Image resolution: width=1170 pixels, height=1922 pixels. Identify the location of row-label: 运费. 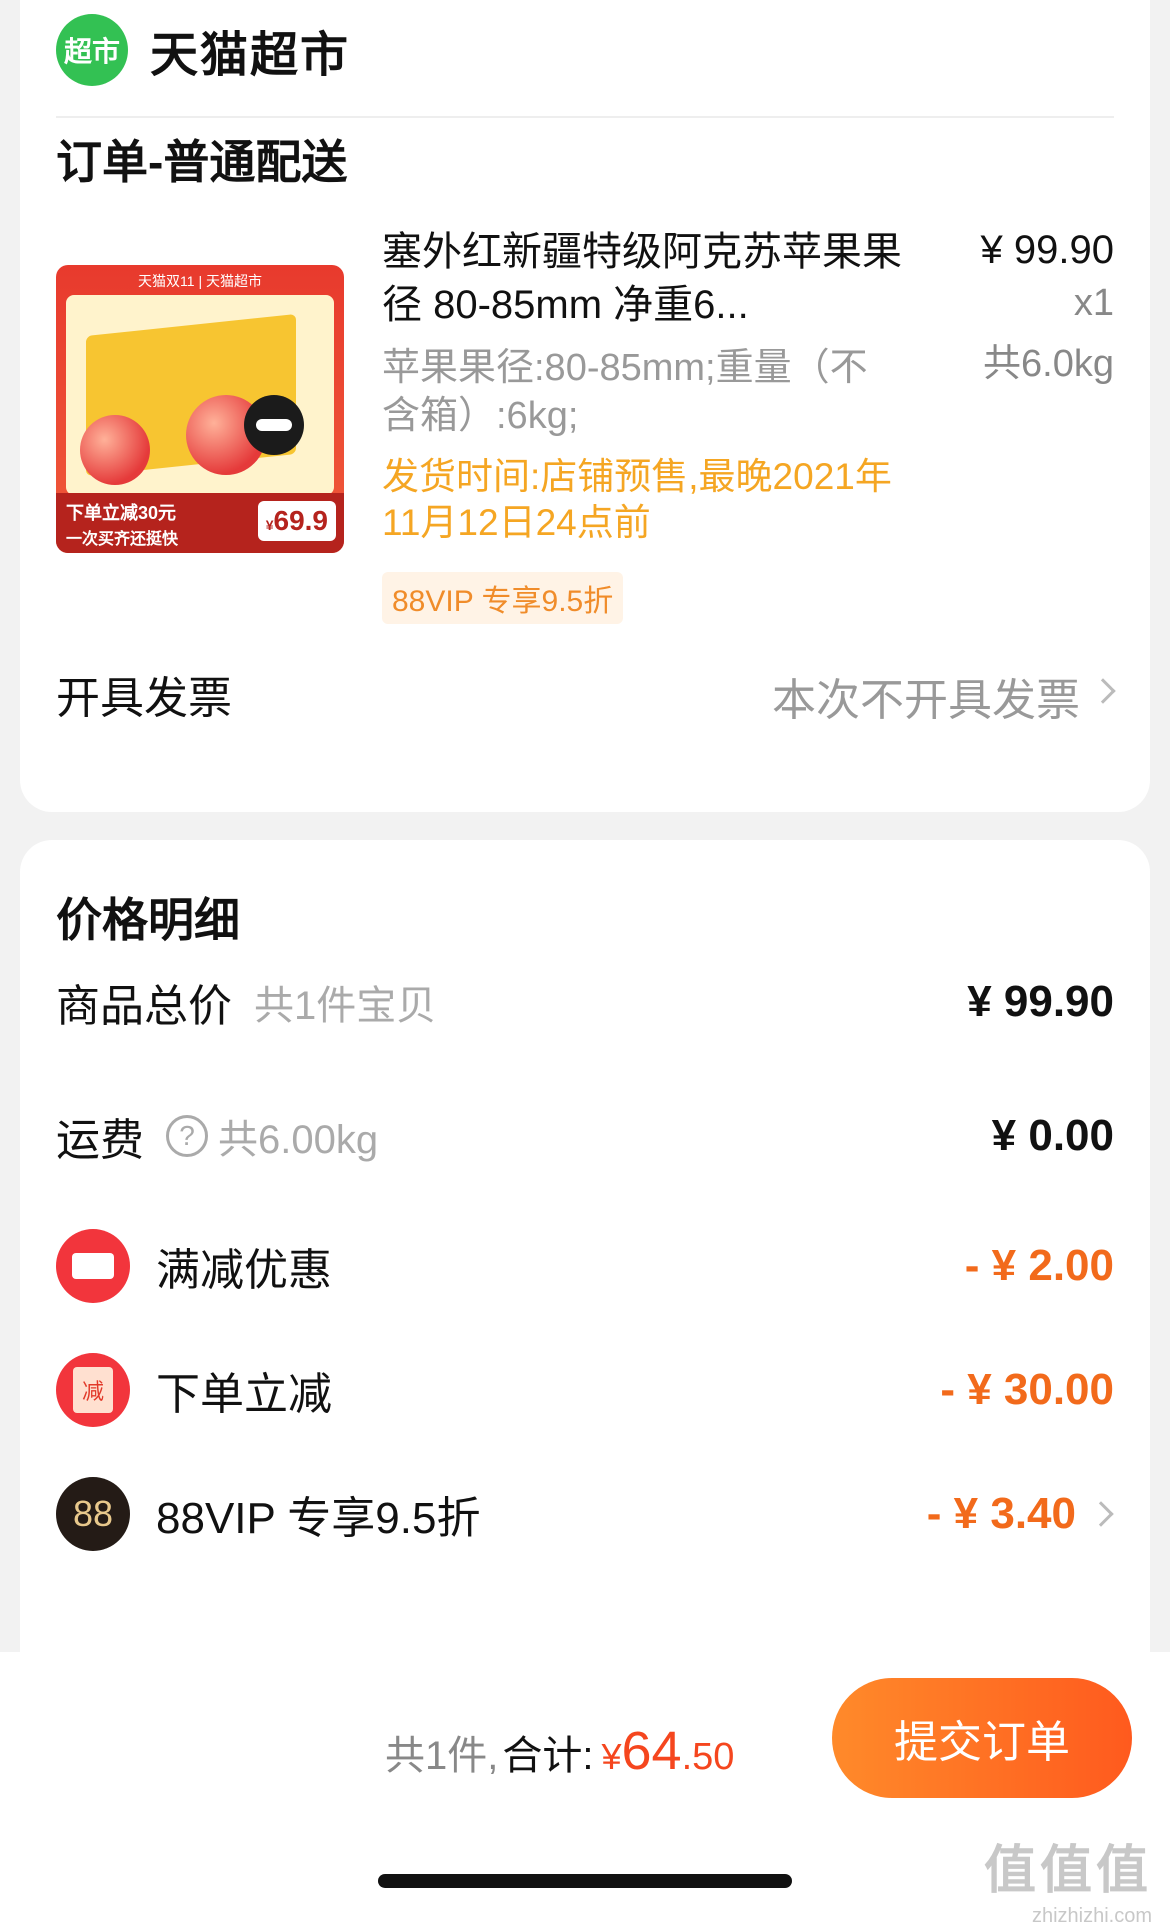
(100, 1140).